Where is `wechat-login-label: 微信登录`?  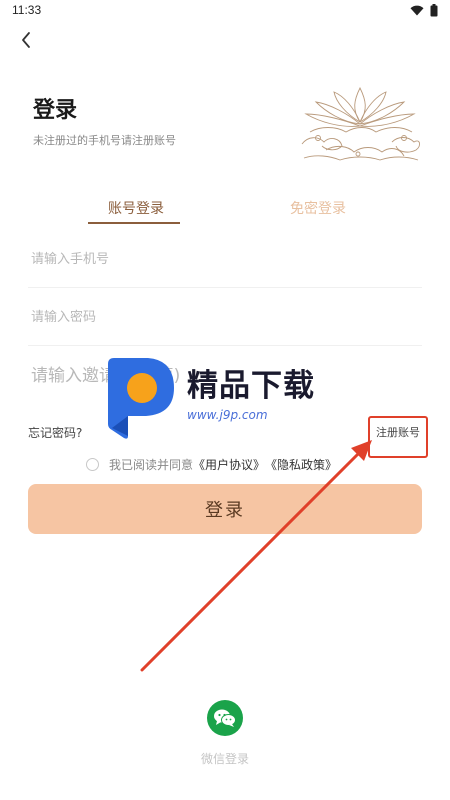 wechat-login-label: 微信登录 is located at coordinates (225, 758).